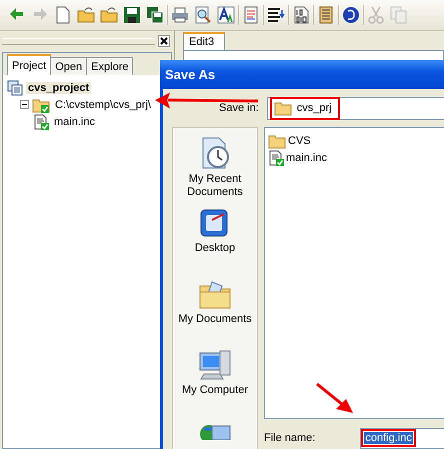 The width and height of the screenshot is (444, 449). I want to click on tree-item: main.inc, so click(74, 122).